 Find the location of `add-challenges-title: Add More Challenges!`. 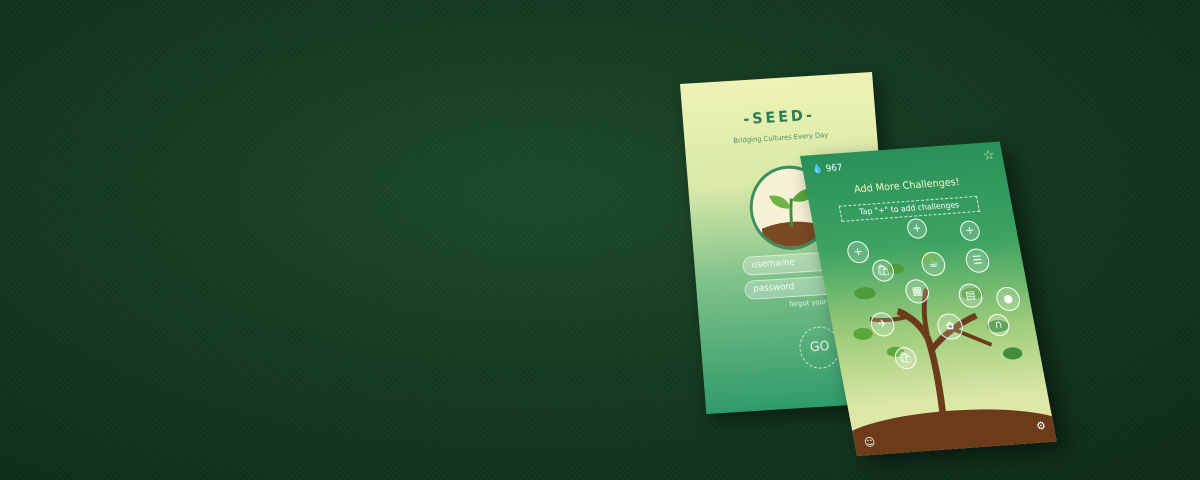

add-challenges-title: Add More Challenges! is located at coordinates (907, 186).